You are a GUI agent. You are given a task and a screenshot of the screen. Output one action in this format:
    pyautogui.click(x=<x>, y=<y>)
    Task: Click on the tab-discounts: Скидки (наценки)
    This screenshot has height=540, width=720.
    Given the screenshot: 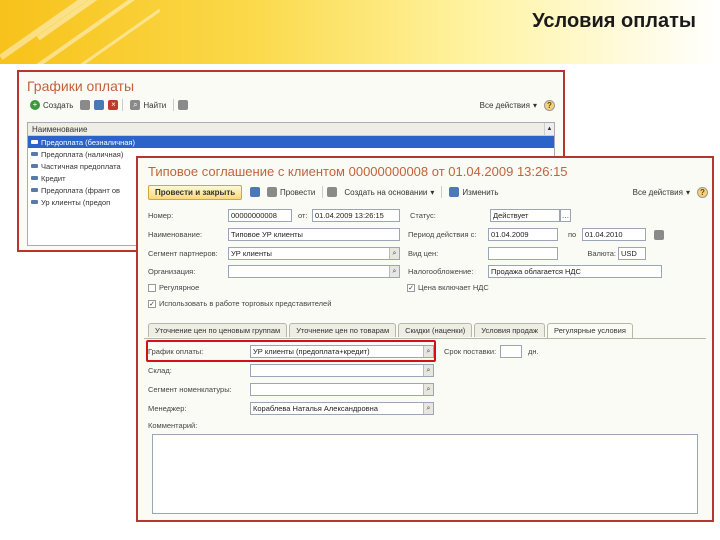 What is the action you would take?
    pyautogui.click(x=435, y=330)
    